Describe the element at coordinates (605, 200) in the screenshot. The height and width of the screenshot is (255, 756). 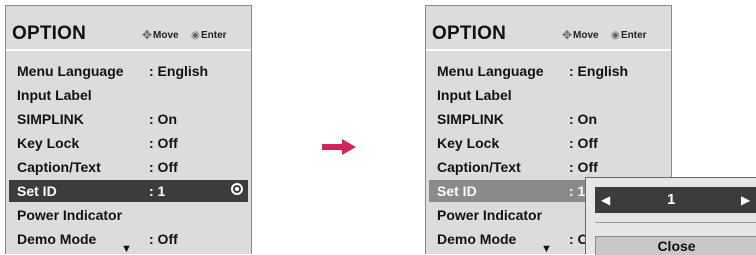
I see `left-arrow-icon: ◀` at that location.